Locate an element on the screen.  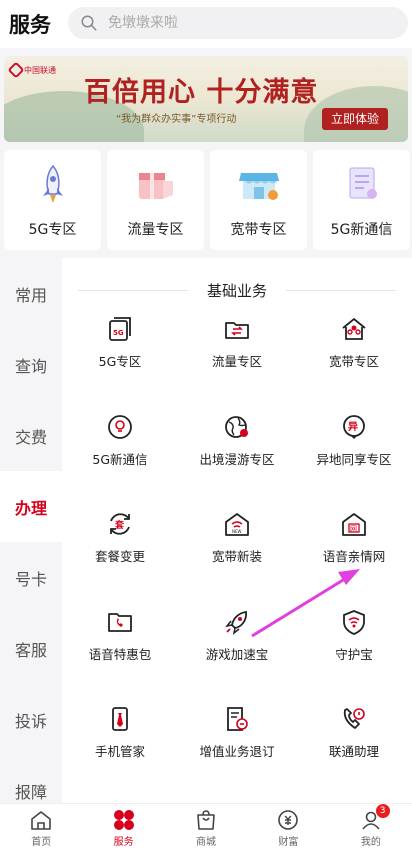
service-guardian: 守护宝 is located at coordinates (354, 652).